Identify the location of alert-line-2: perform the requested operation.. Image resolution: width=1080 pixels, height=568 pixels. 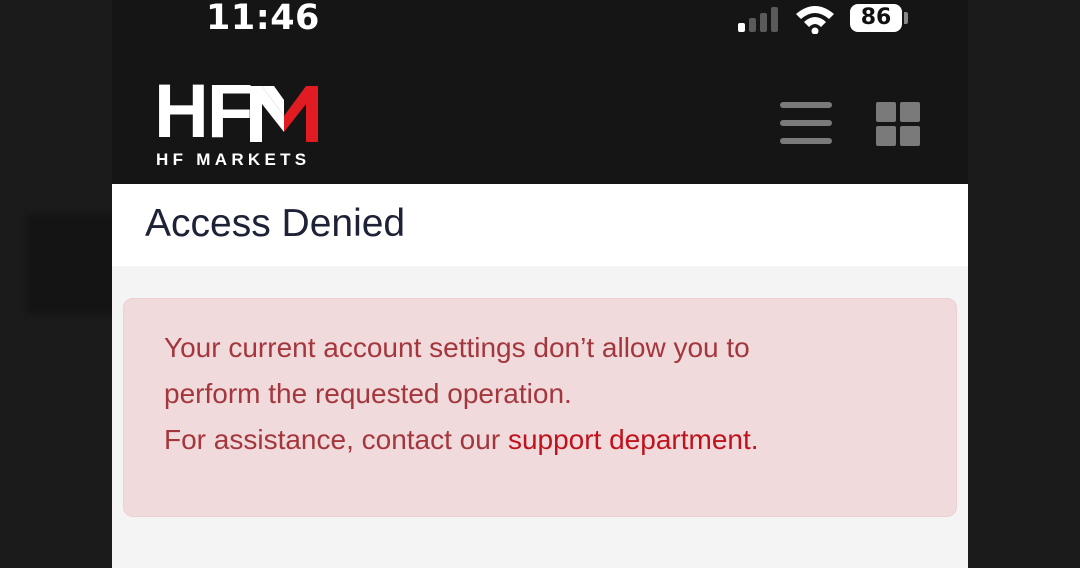
(368, 393).